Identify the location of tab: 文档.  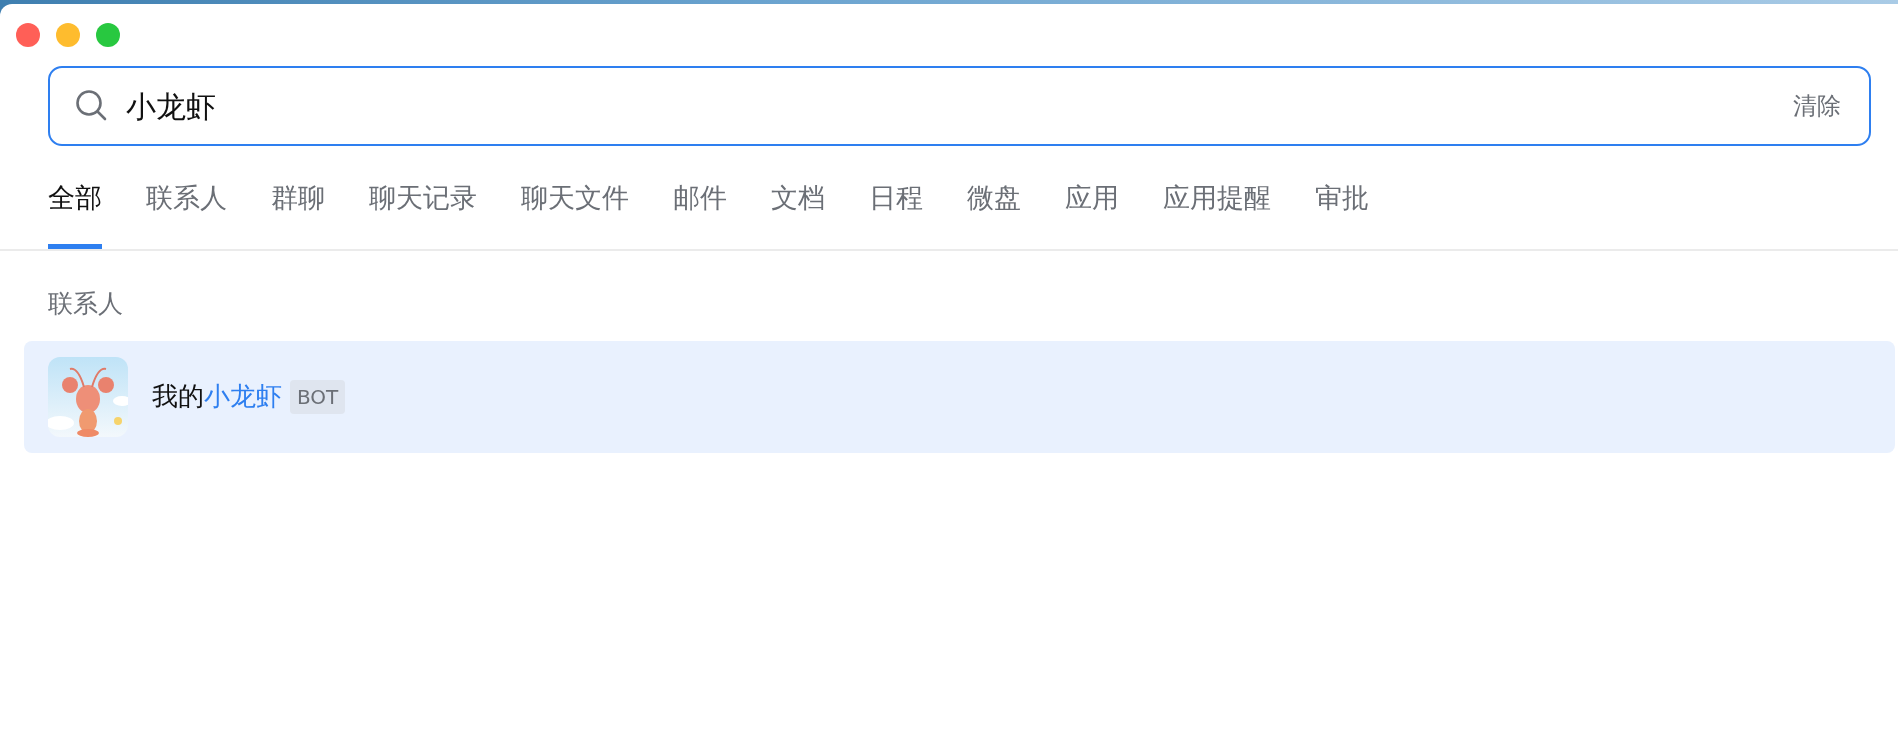
(798, 205).